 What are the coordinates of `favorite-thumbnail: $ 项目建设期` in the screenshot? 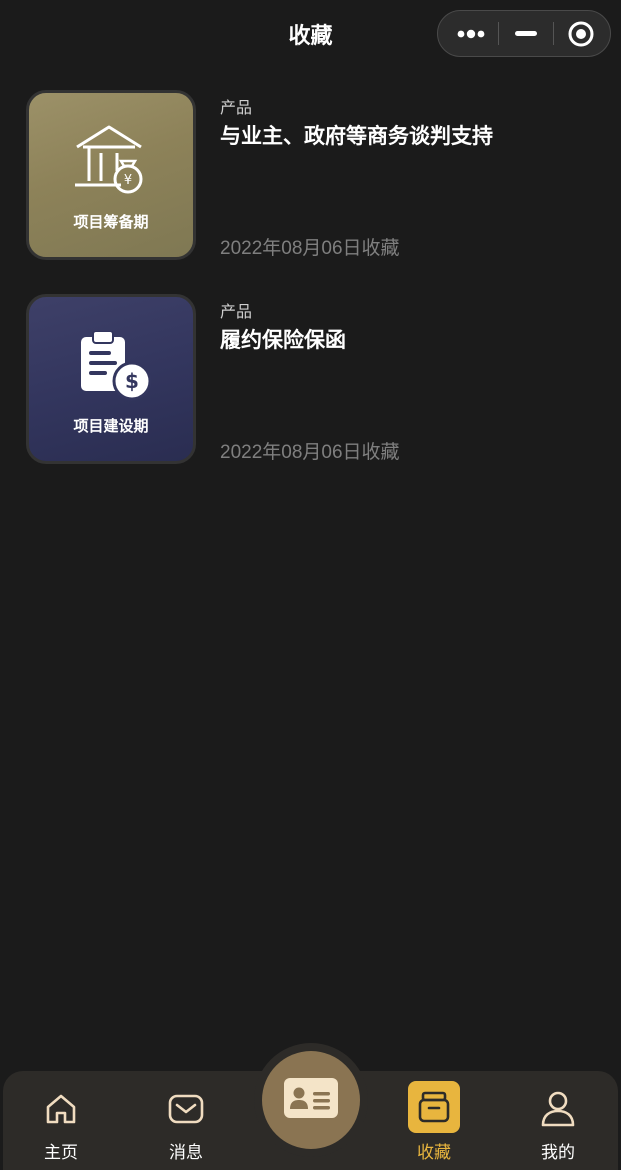 It's located at (111, 379).